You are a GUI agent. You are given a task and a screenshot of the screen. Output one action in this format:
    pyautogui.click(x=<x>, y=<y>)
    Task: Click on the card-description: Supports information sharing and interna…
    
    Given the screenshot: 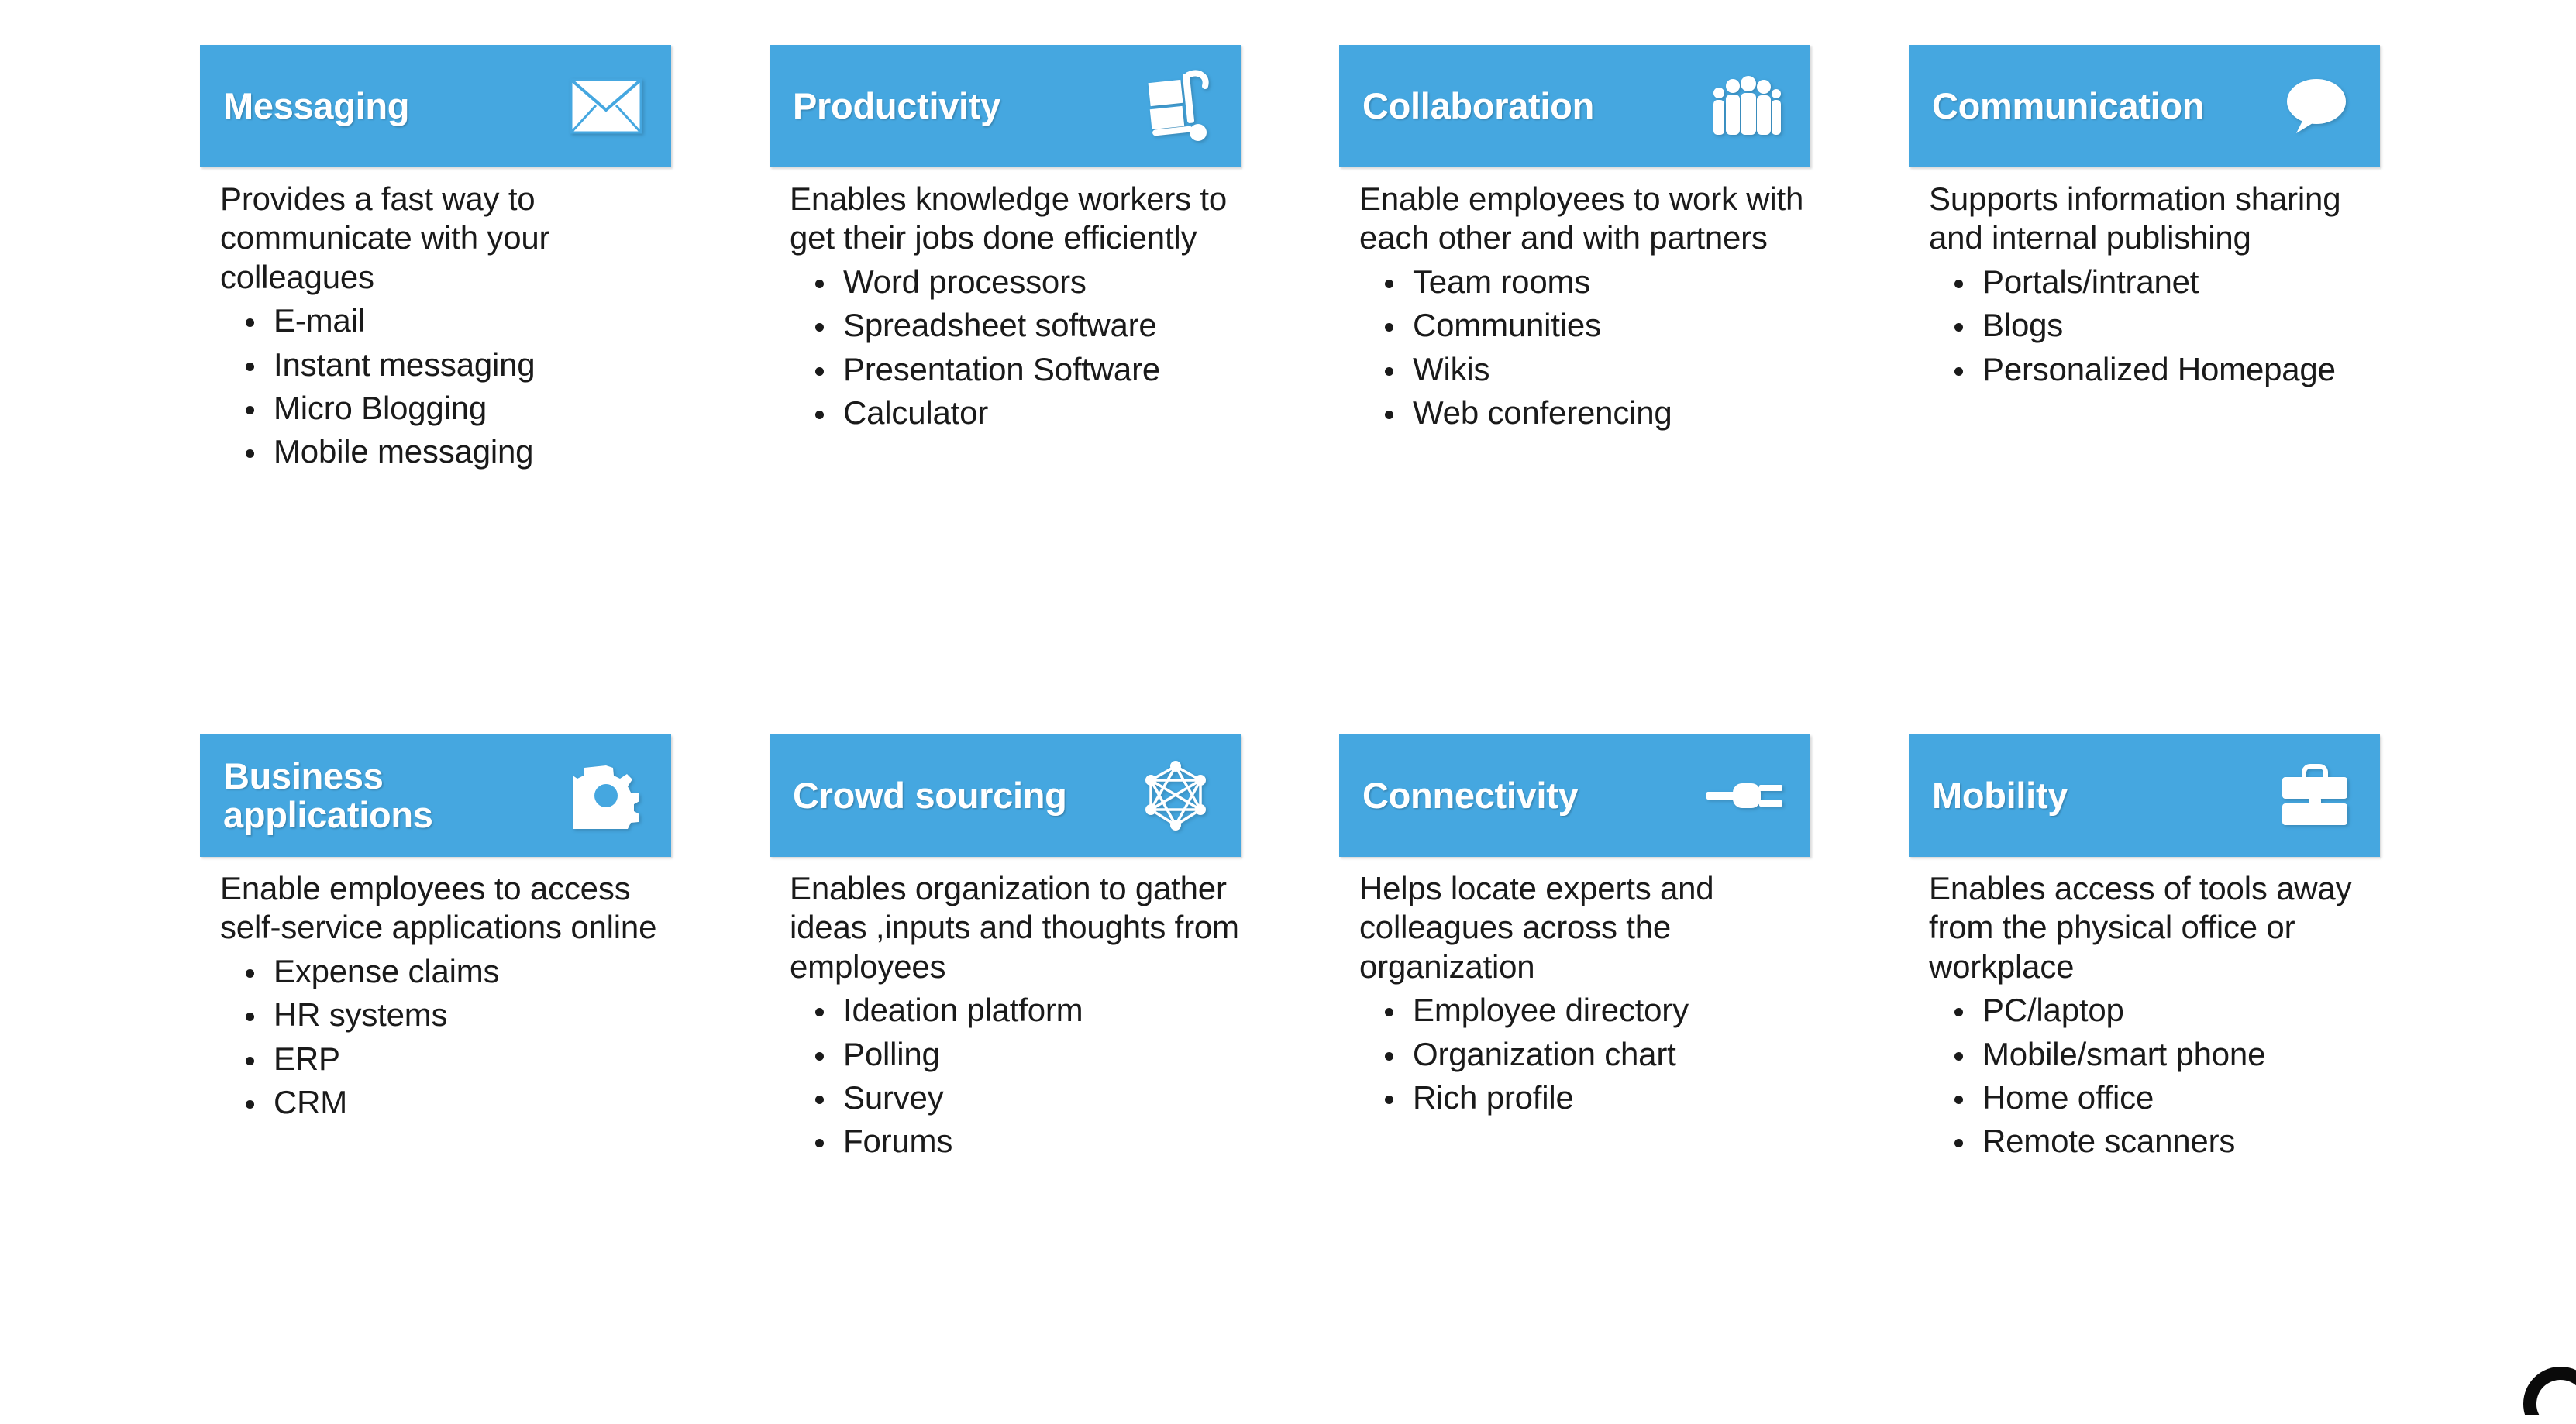 What is the action you would take?
    pyautogui.click(x=2135, y=218)
    